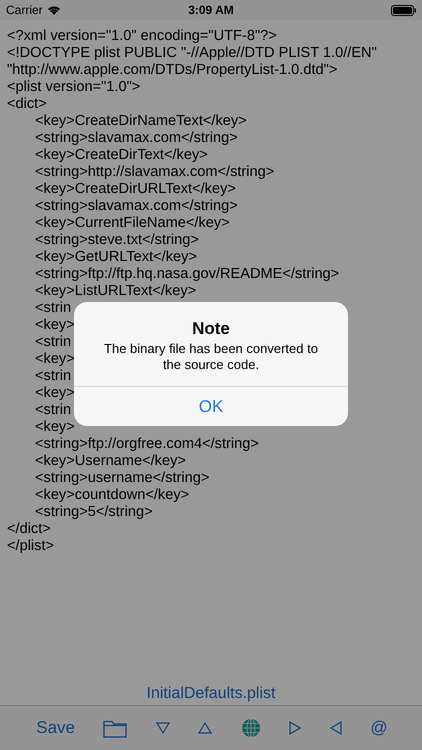 The height and width of the screenshot is (750, 422). I want to click on alert-message: The binary file has been converted to the source code., so click(211, 357).